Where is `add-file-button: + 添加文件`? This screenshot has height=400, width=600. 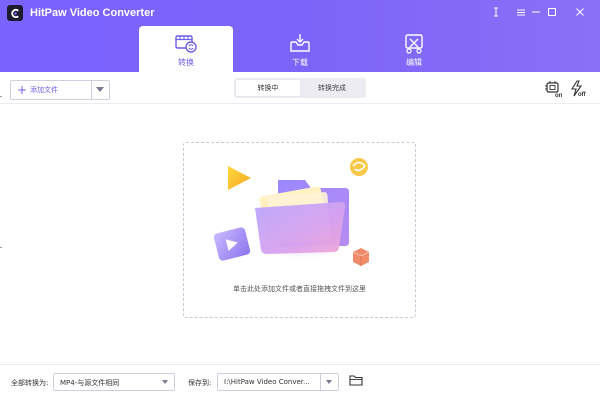
add-file-button: + 添加文件 is located at coordinates (60, 90).